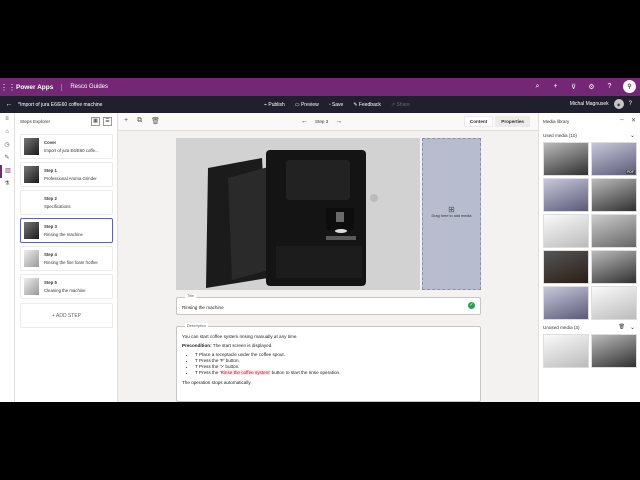 The height and width of the screenshot is (480, 640). I want to click on left-nav: ≡ ⌂ ◷ ✎ ▥ ⚗, so click(7, 257).